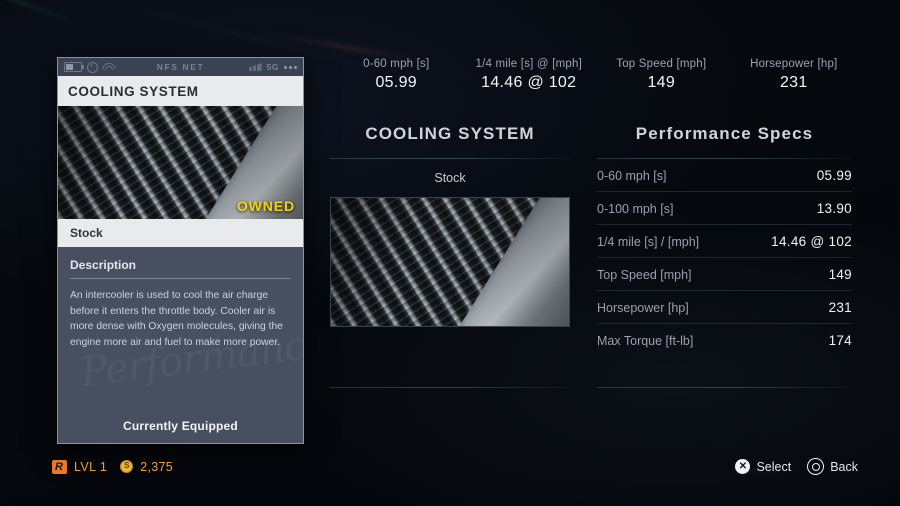  Describe the element at coordinates (811, 241) in the screenshot. I see `spec-value: 14.46 @ 102` at that location.